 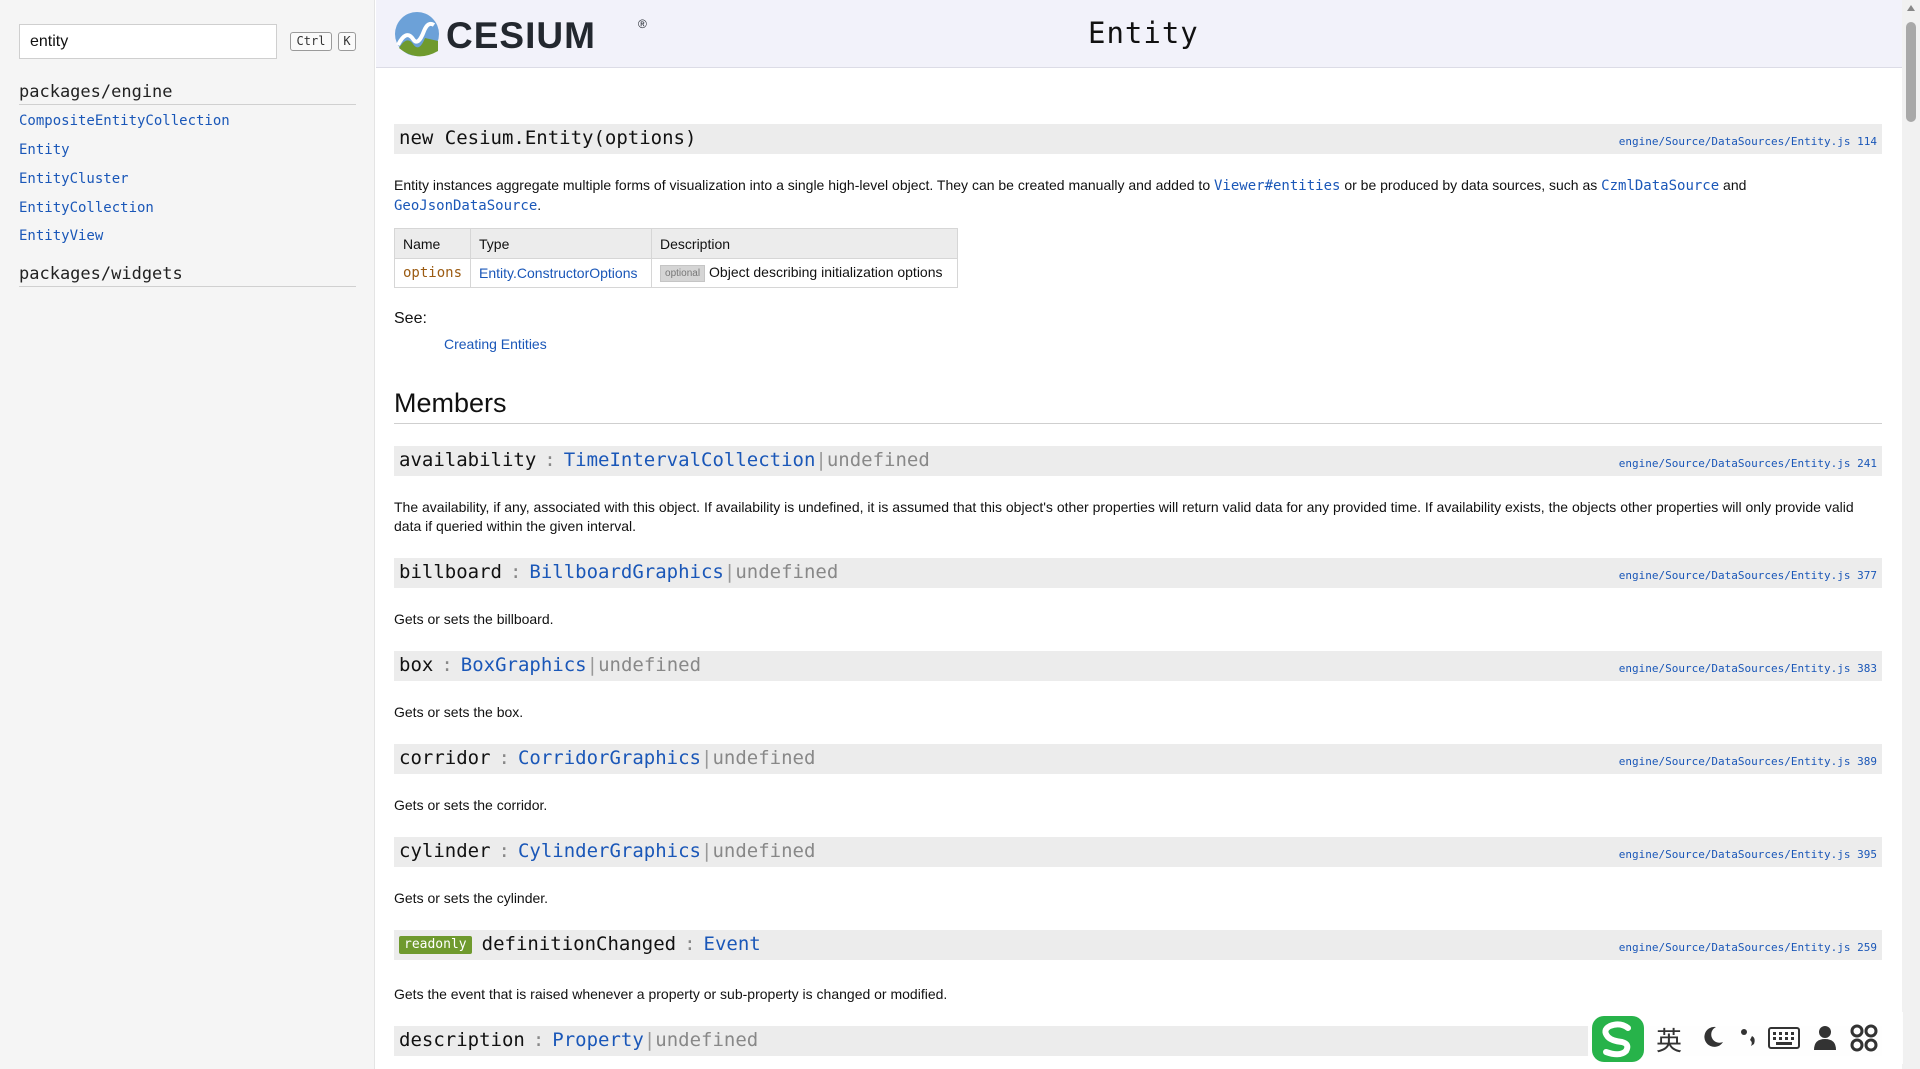 I want to click on user-icon, so click(x=1825, y=1038).